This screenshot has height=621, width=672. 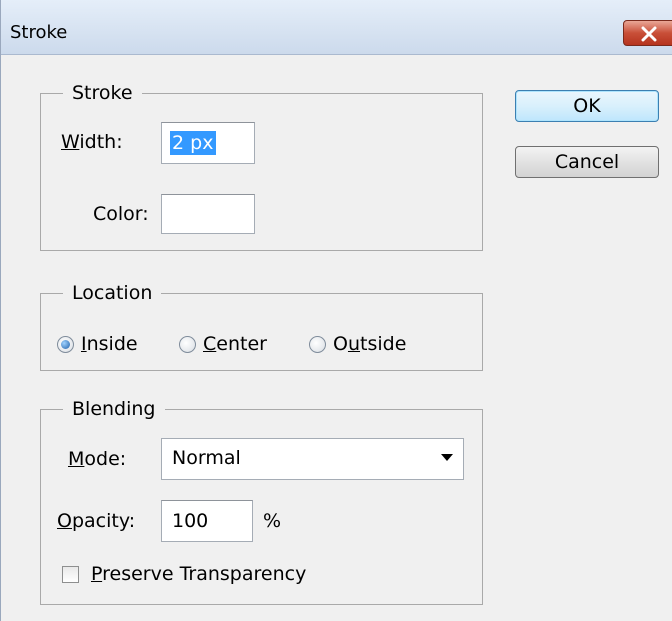 I want to click on cancel-button: Cancel, so click(x=587, y=162).